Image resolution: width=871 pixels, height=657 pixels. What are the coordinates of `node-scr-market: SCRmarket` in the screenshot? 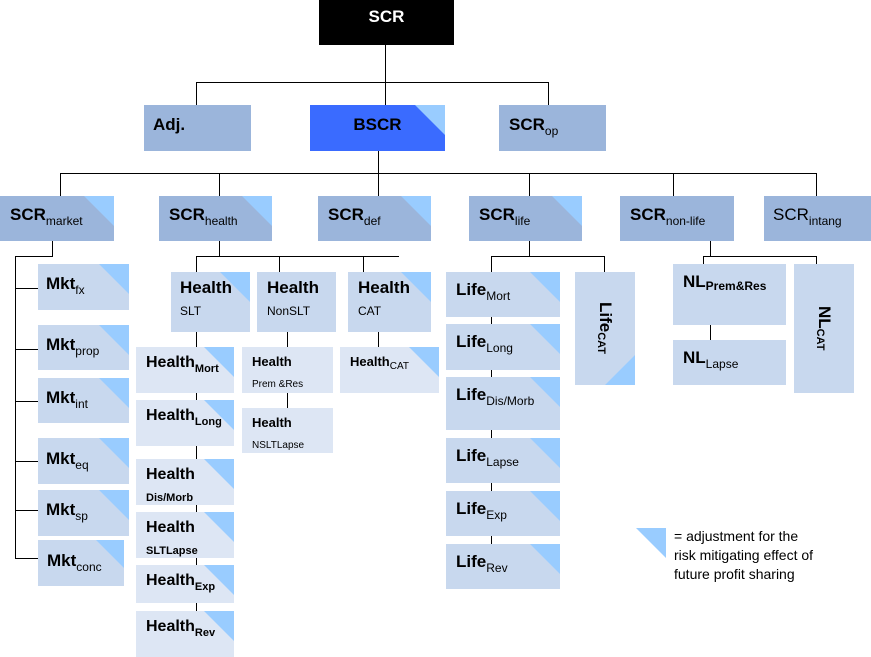 It's located at (57, 218).